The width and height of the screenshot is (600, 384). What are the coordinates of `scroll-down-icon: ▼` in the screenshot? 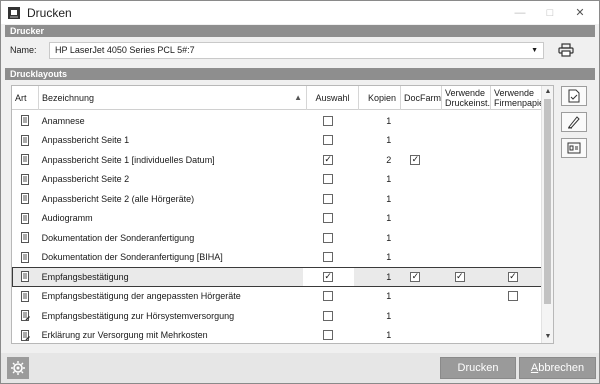 It's located at (547, 337).